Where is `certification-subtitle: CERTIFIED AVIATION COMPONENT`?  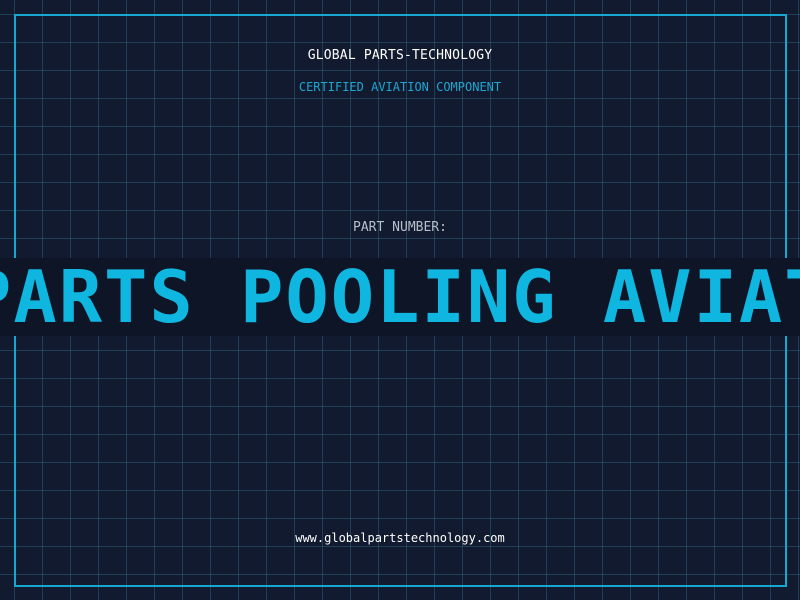 certification-subtitle: CERTIFIED AVIATION COMPONENT is located at coordinates (400, 87).